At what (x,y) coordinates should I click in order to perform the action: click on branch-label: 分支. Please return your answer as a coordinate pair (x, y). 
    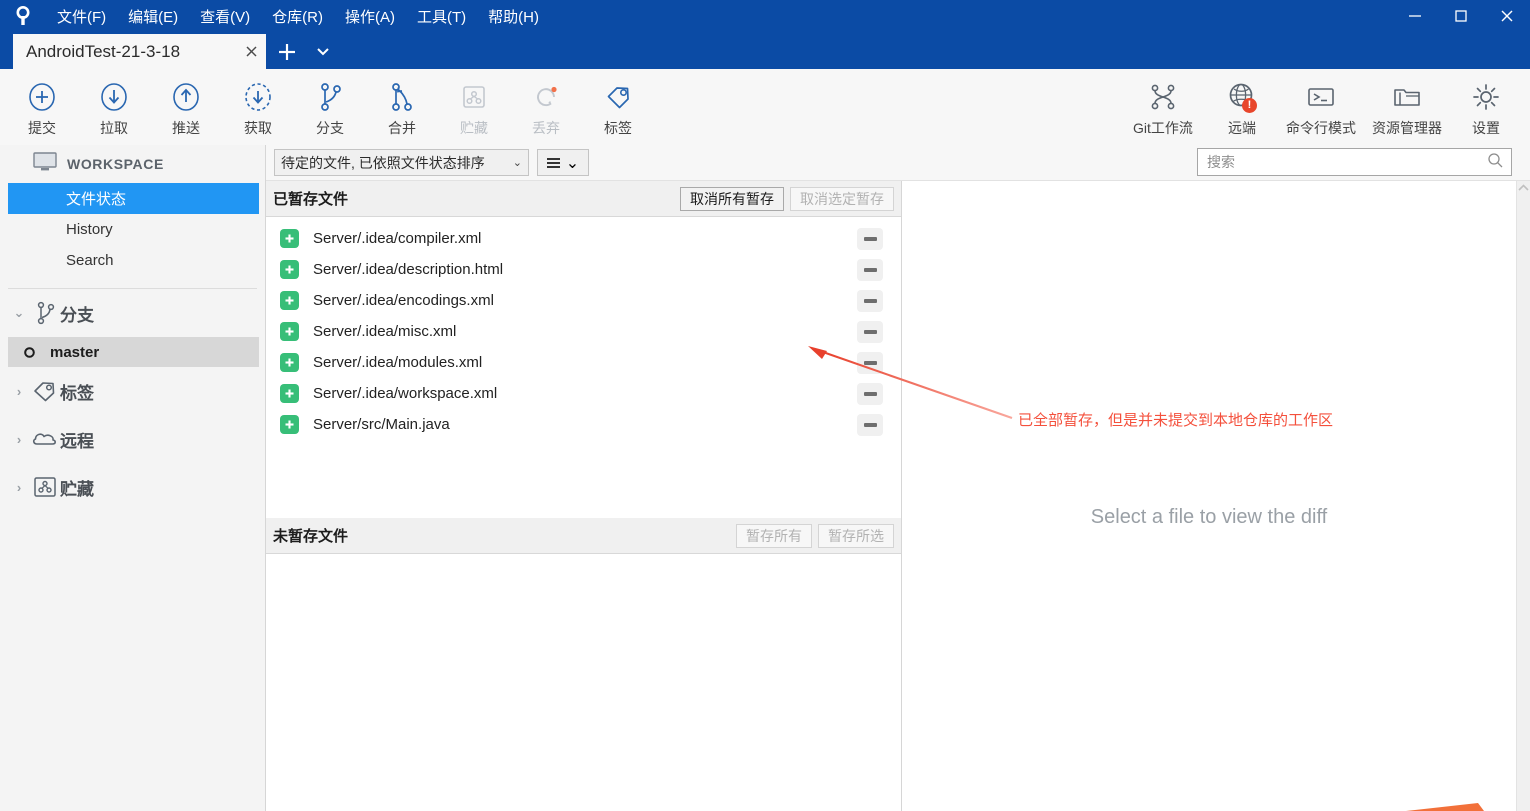
    Looking at the image, I should click on (330, 128).